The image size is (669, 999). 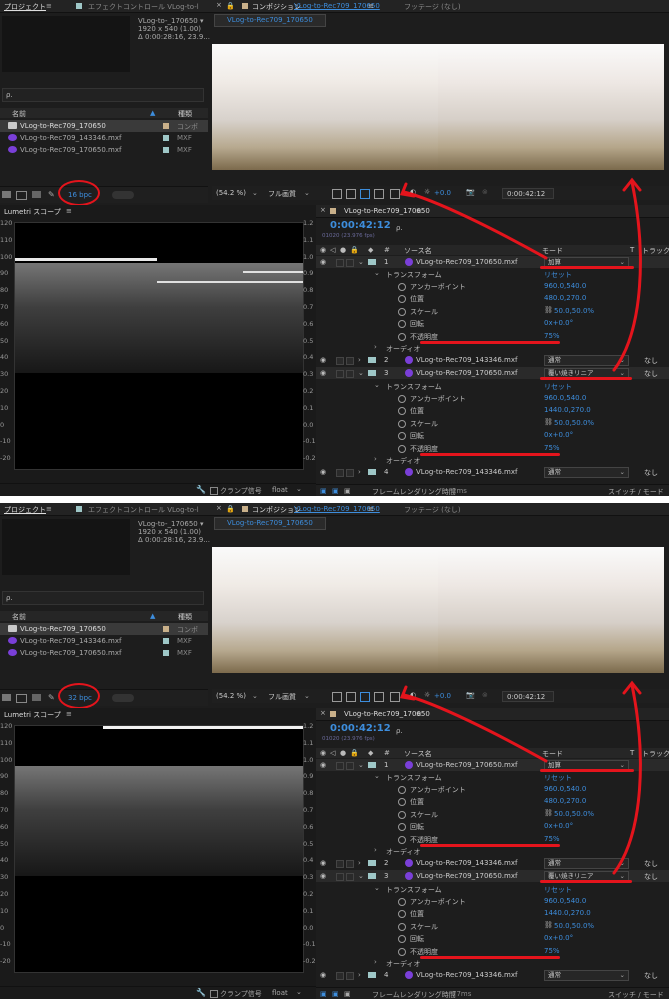 I want to click on project-item-type: コンポ, so click(x=187, y=630).